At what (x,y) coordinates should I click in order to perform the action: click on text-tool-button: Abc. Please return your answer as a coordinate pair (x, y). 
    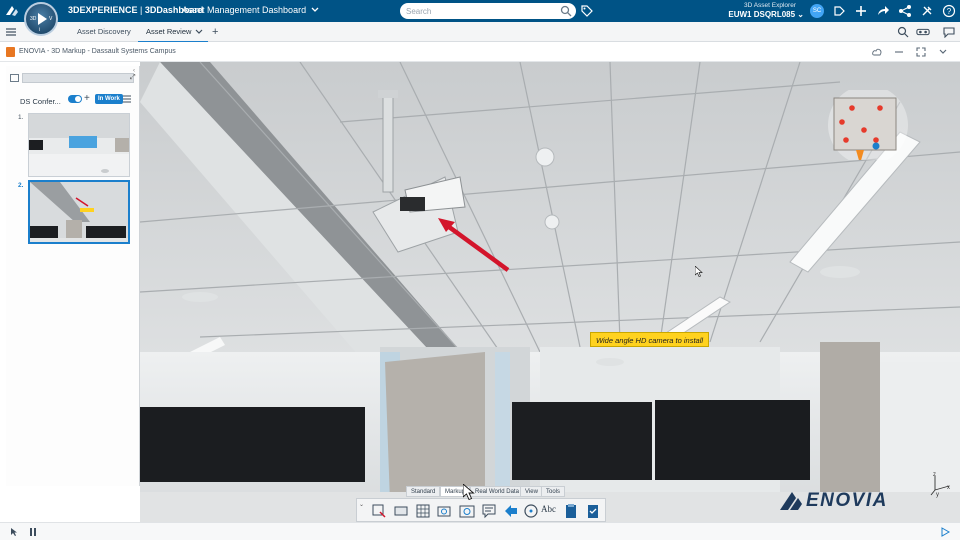
    Looking at the image, I should click on (548, 509).